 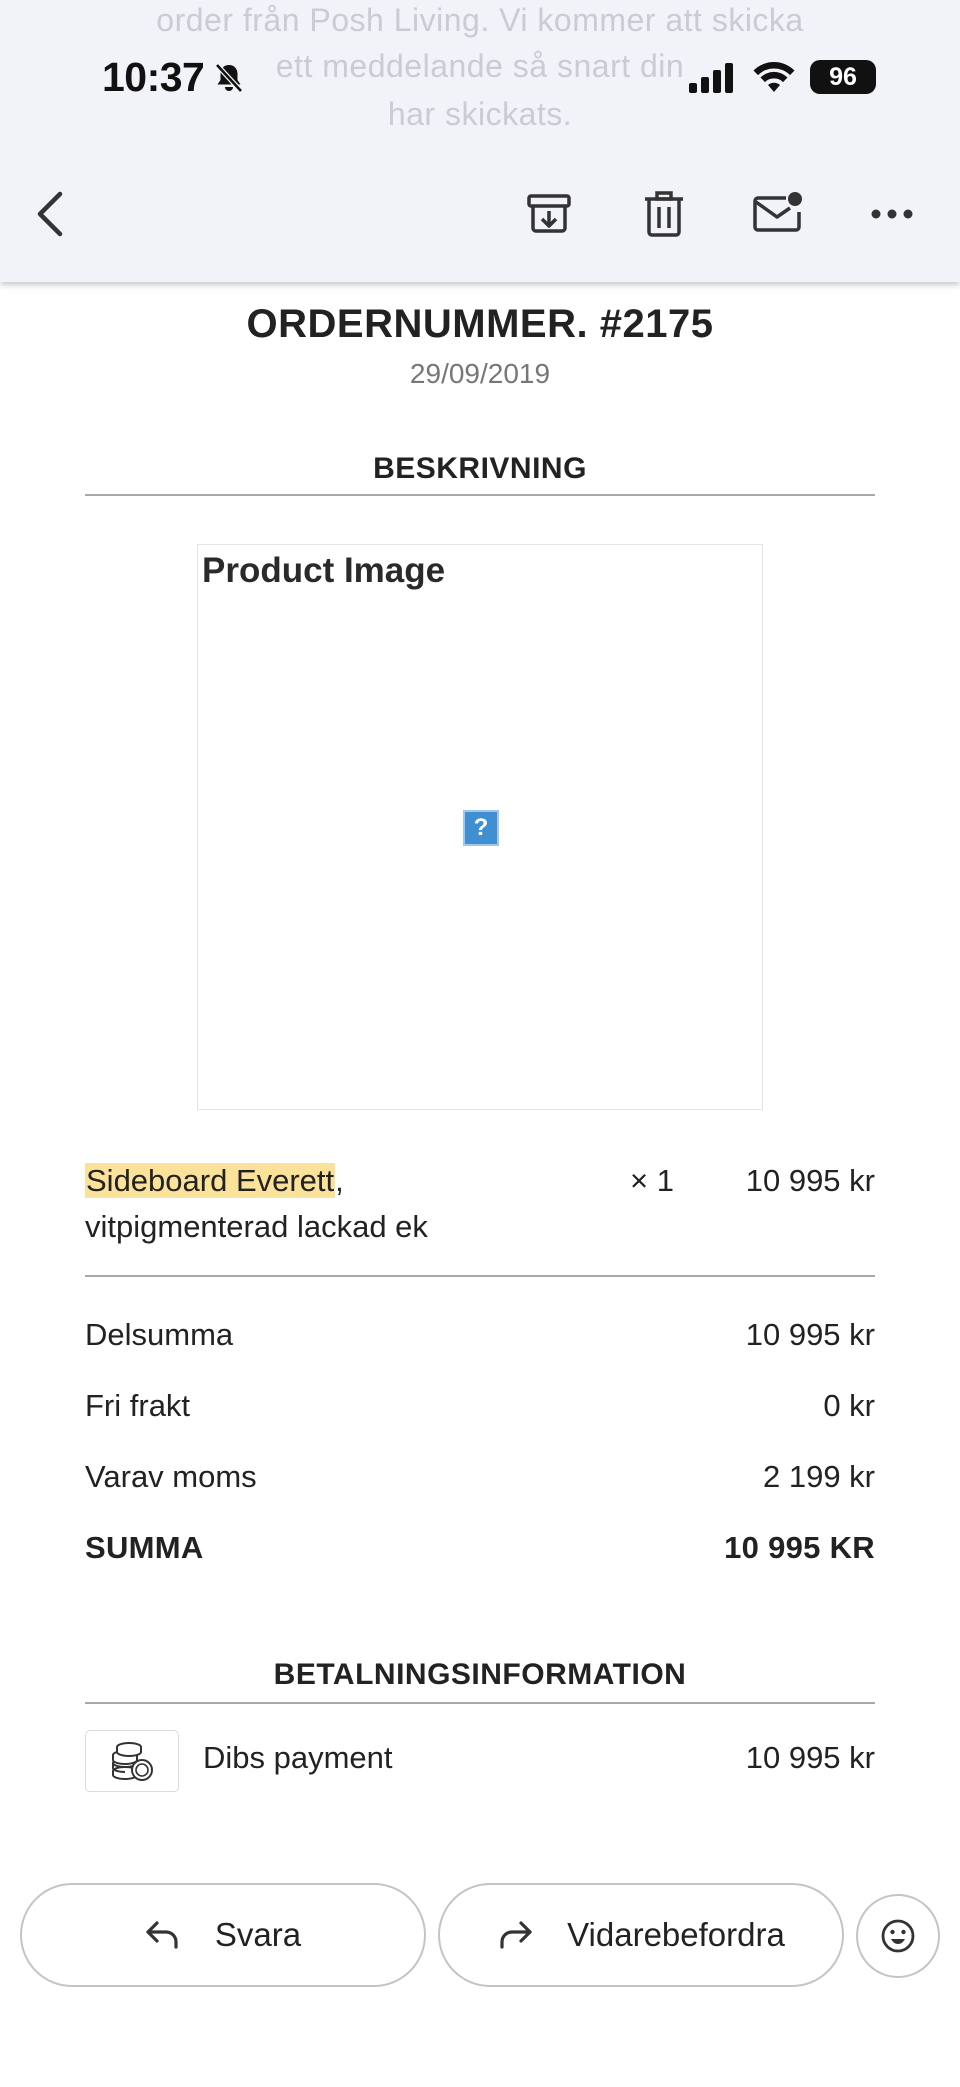 What do you see at coordinates (480, 1761) in the screenshot?
I see `payment-row: Dibs payment 10 995 kr` at bounding box center [480, 1761].